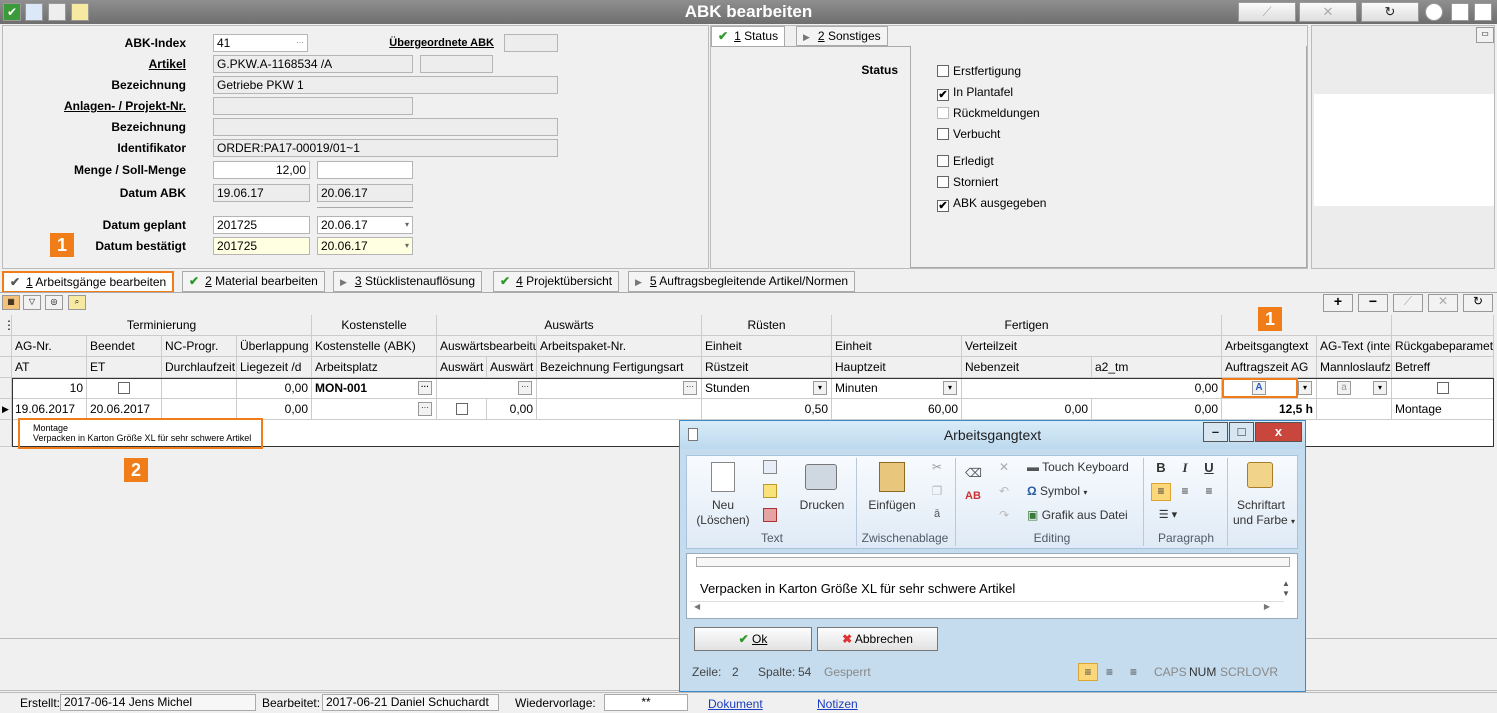  What do you see at coordinates (1267, 606) in the screenshot?
I see `scroll-right-icon: ▶` at bounding box center [1267, 606].